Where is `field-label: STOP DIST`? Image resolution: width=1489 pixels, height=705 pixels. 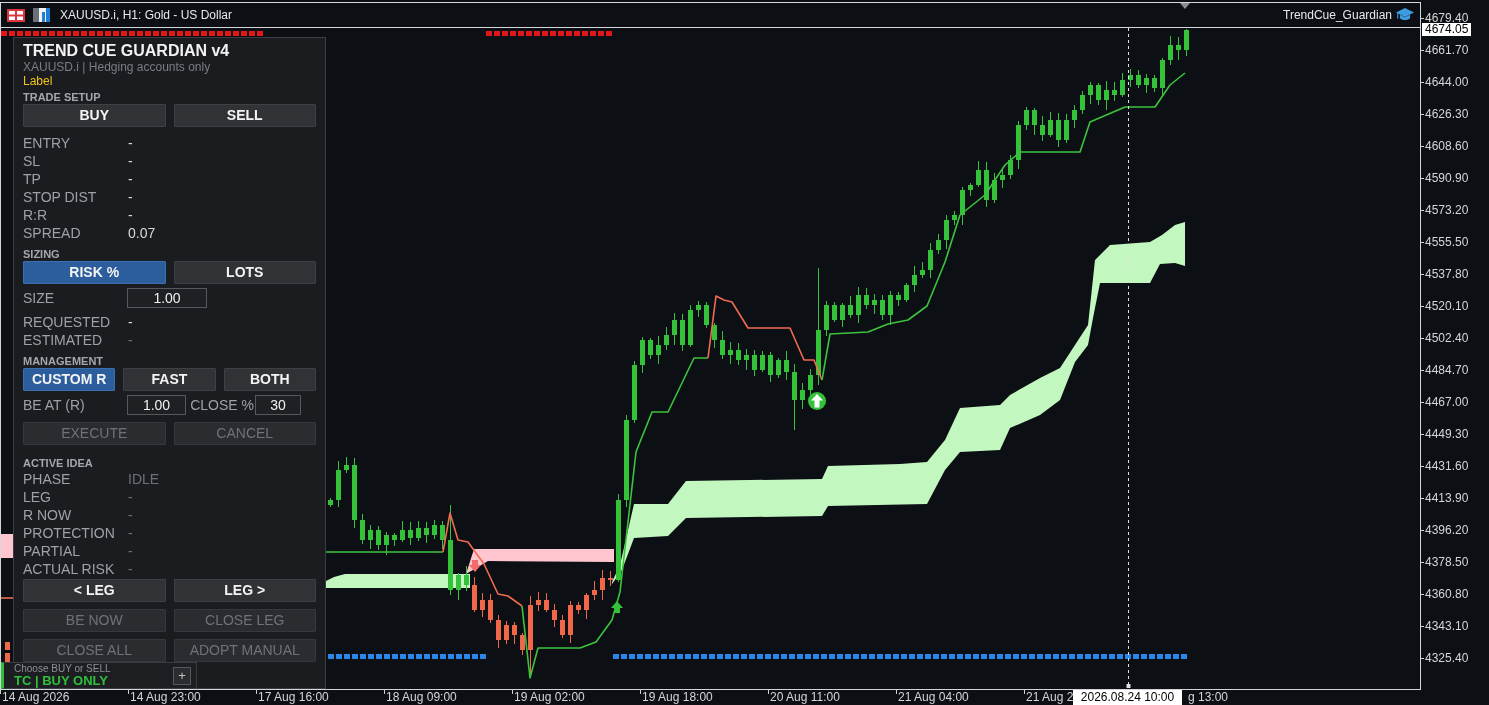
field-label: STOP DIST is located at coordinates (60, 197).